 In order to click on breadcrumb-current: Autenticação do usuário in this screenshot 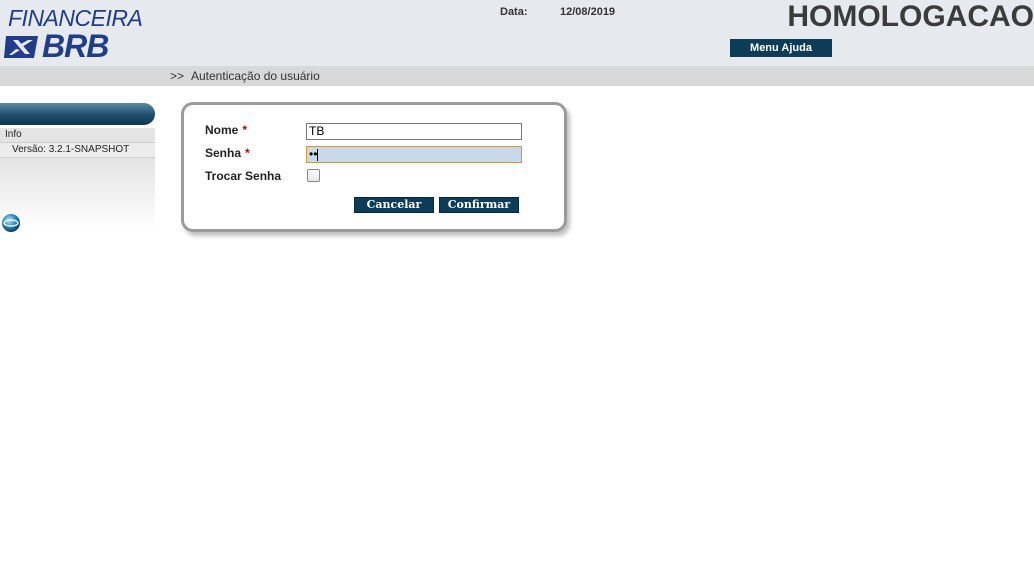, I will do `click(255, 76)`.